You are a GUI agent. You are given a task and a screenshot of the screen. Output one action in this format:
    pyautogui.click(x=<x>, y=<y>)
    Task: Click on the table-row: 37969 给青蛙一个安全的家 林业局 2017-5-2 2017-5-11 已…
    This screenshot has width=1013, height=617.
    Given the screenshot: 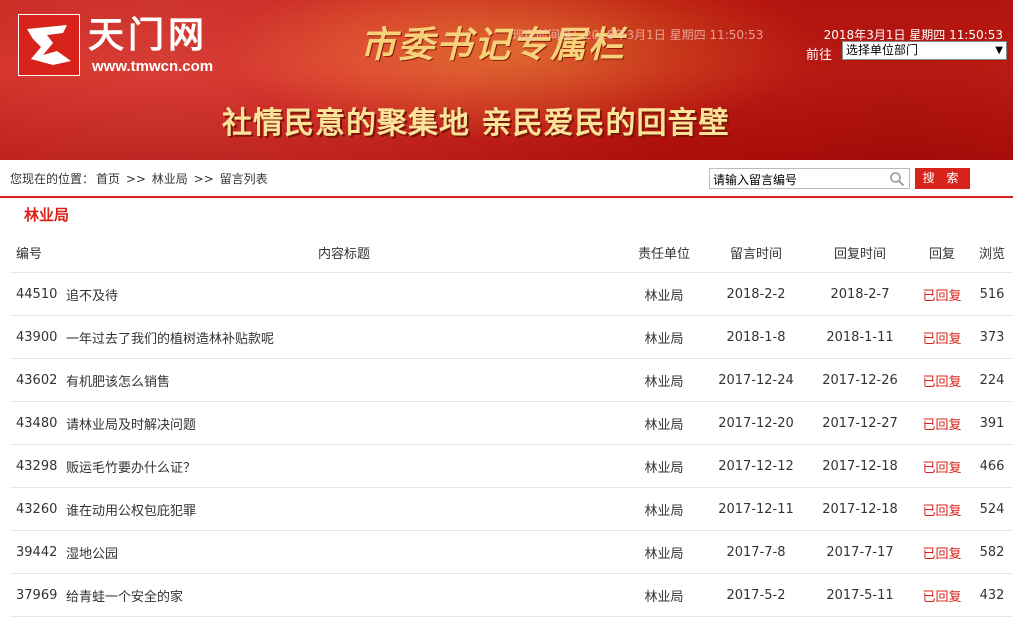 What is the action you would take?
    pyautogui.click(x=511, y=595)
    